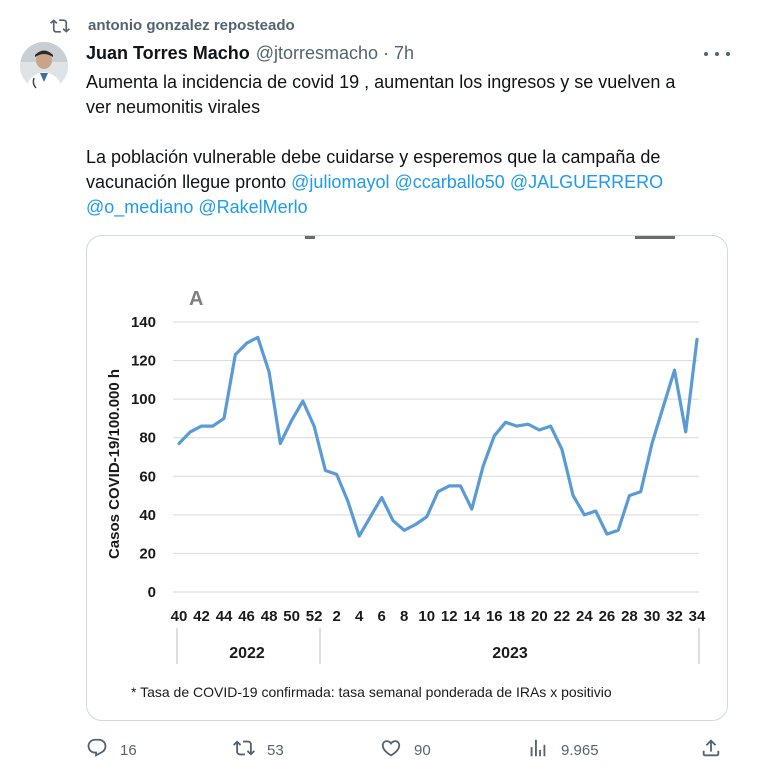  I want to click on heart-icon, so click(391, 750).